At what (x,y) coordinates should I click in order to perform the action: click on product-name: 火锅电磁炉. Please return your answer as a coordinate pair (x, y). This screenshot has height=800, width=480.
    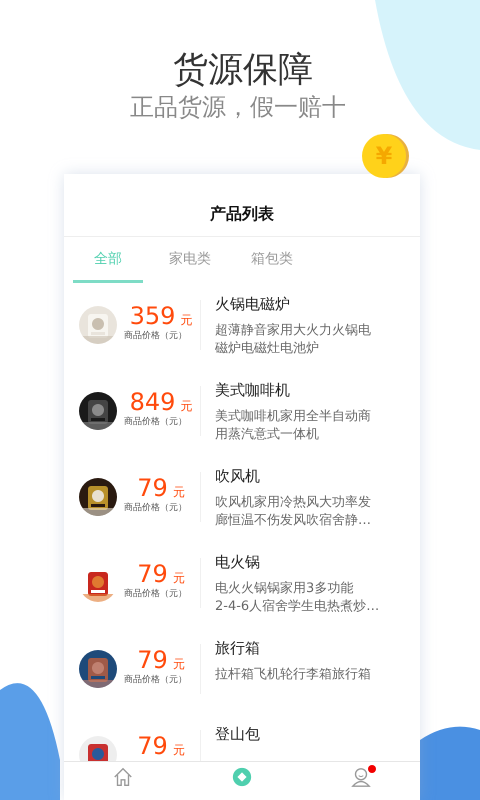
    Looking at the image, I should click on (253, 304).